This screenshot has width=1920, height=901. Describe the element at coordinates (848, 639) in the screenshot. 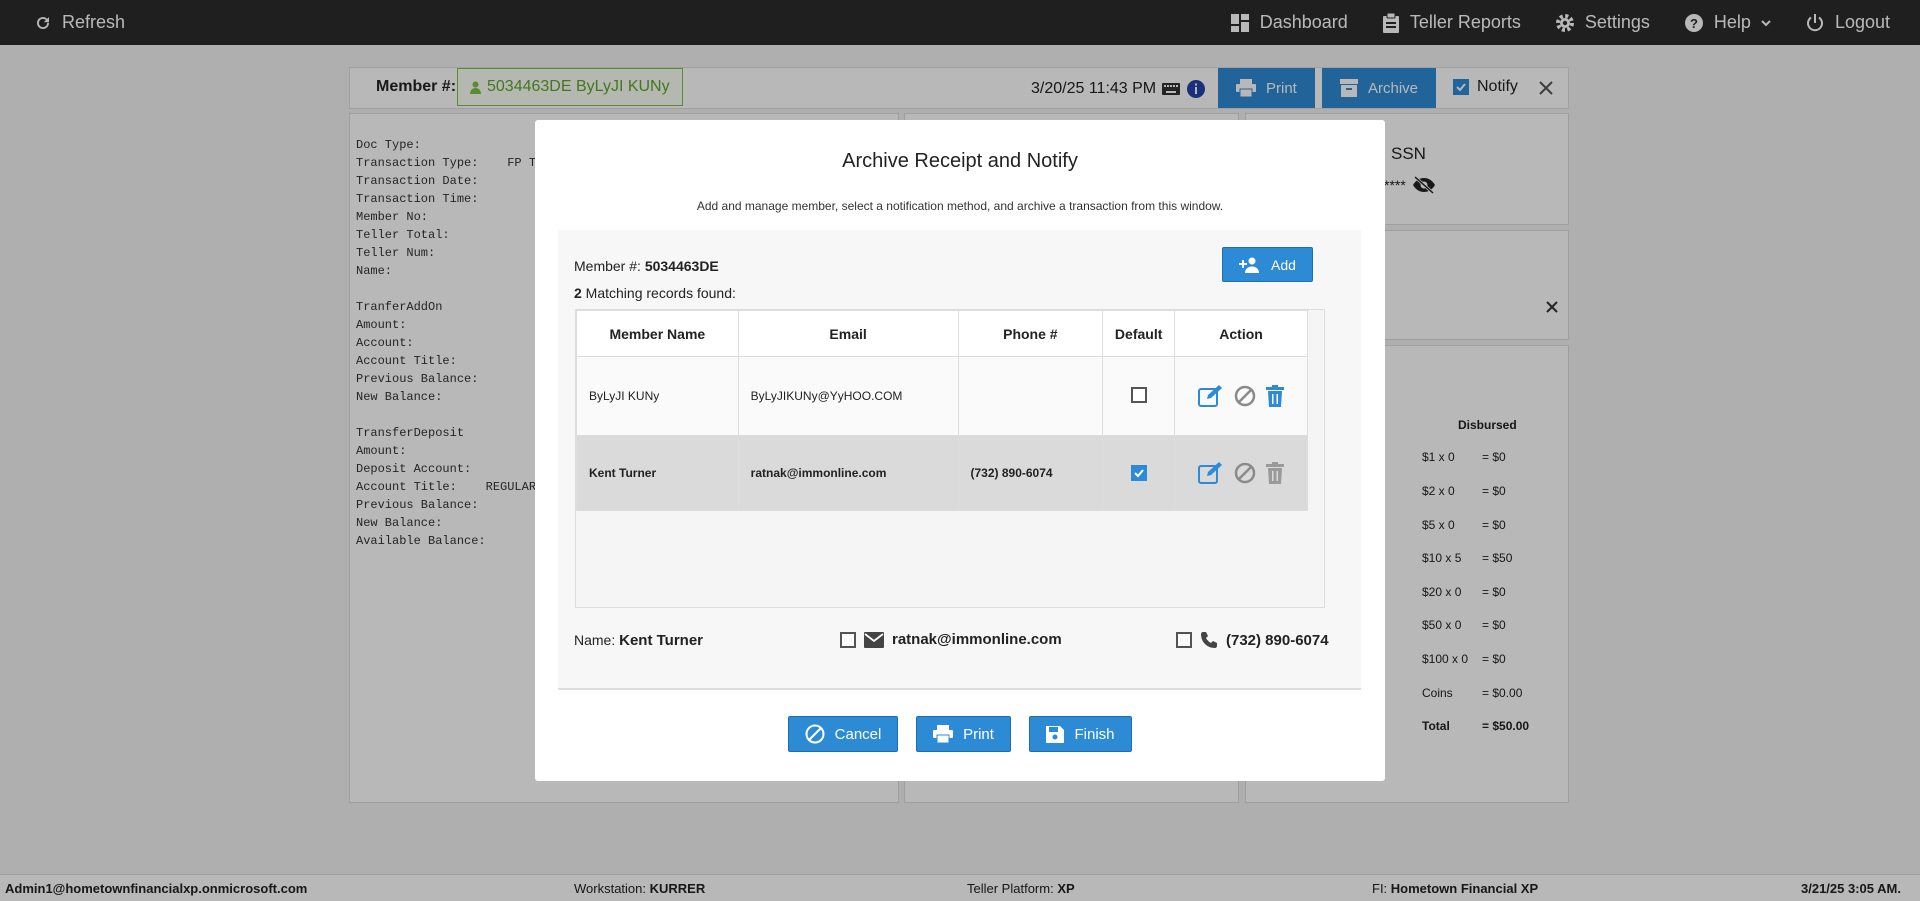

I see `email-notify-checkbox` at that location.